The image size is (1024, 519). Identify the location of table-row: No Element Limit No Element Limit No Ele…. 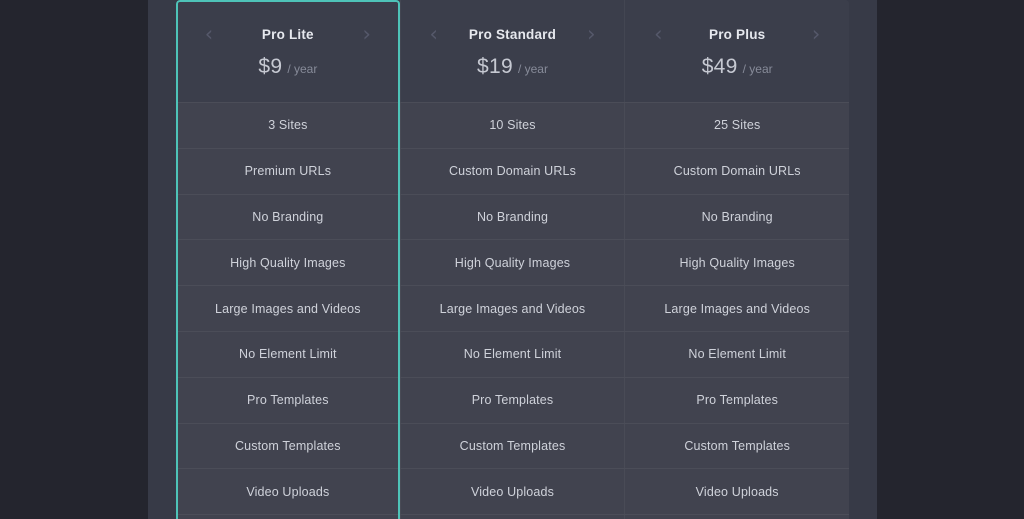
(512, 353).